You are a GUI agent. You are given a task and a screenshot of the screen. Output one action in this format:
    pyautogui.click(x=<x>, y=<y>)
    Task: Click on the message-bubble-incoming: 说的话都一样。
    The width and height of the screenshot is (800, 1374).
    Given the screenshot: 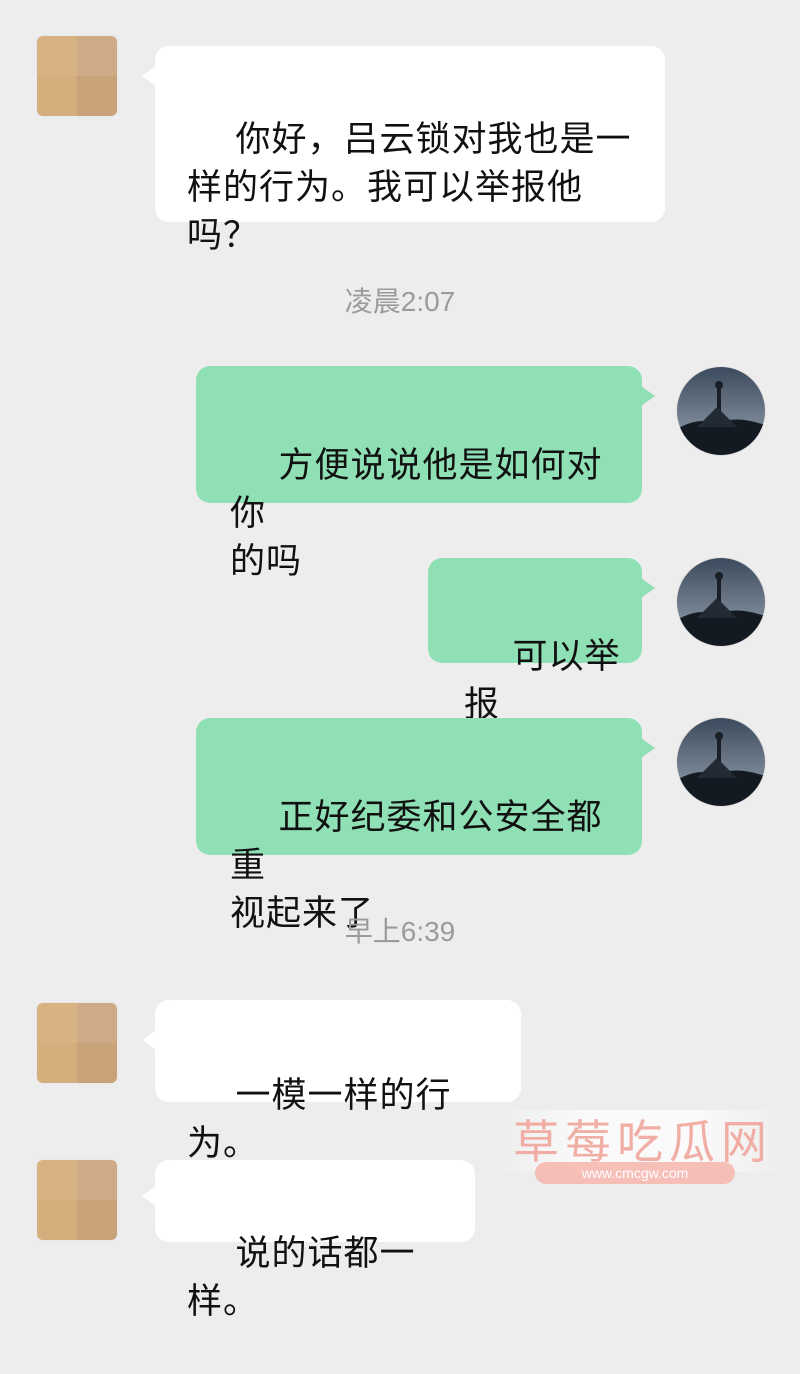 What is the action you would take?
    pyautogui.click(x=315, y=1241)
    